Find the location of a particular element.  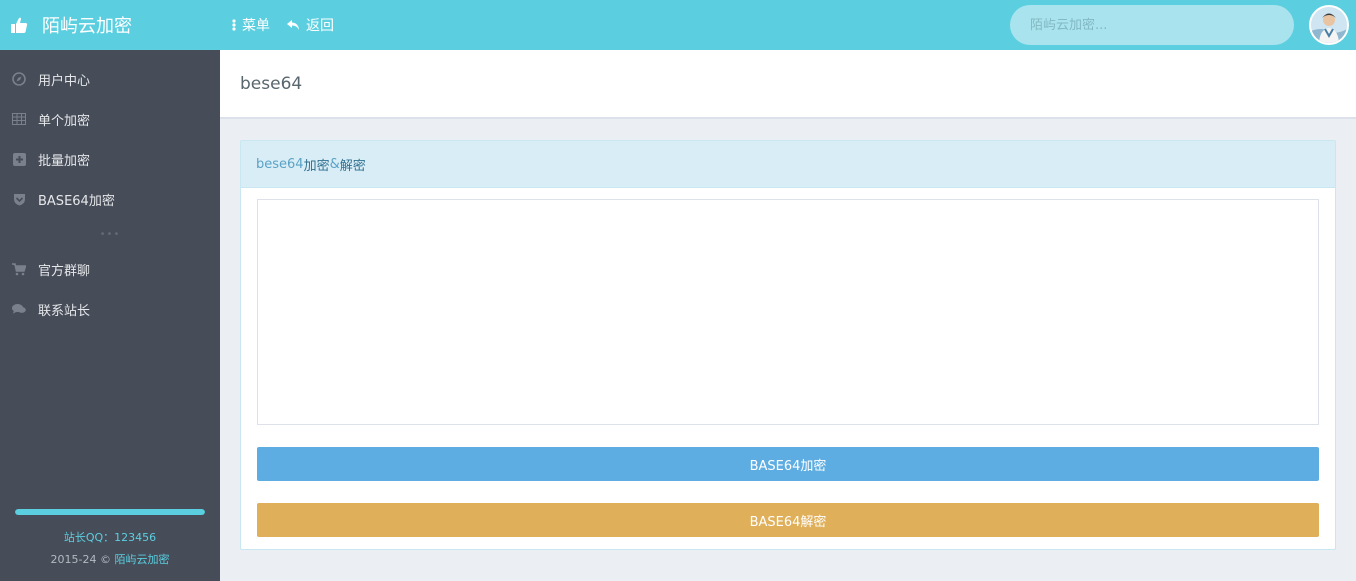

panel-heading-part: & is located at coordinates (334, 164).